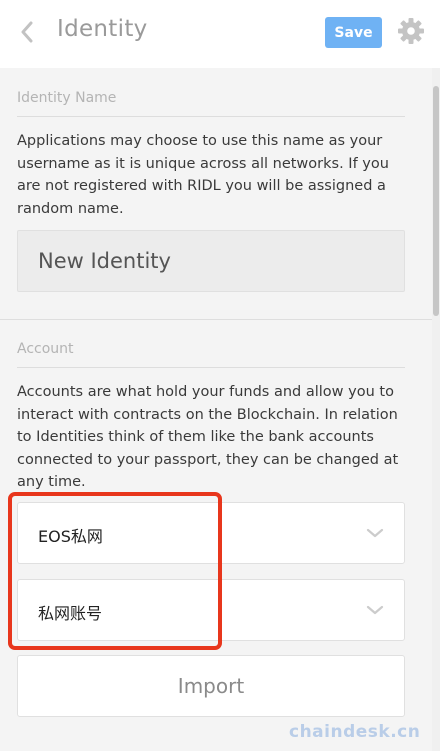  What do you see at coordinates (102, 29) in the screenshot?
I see `page-title: Identity` at bounding box center [102, 29].